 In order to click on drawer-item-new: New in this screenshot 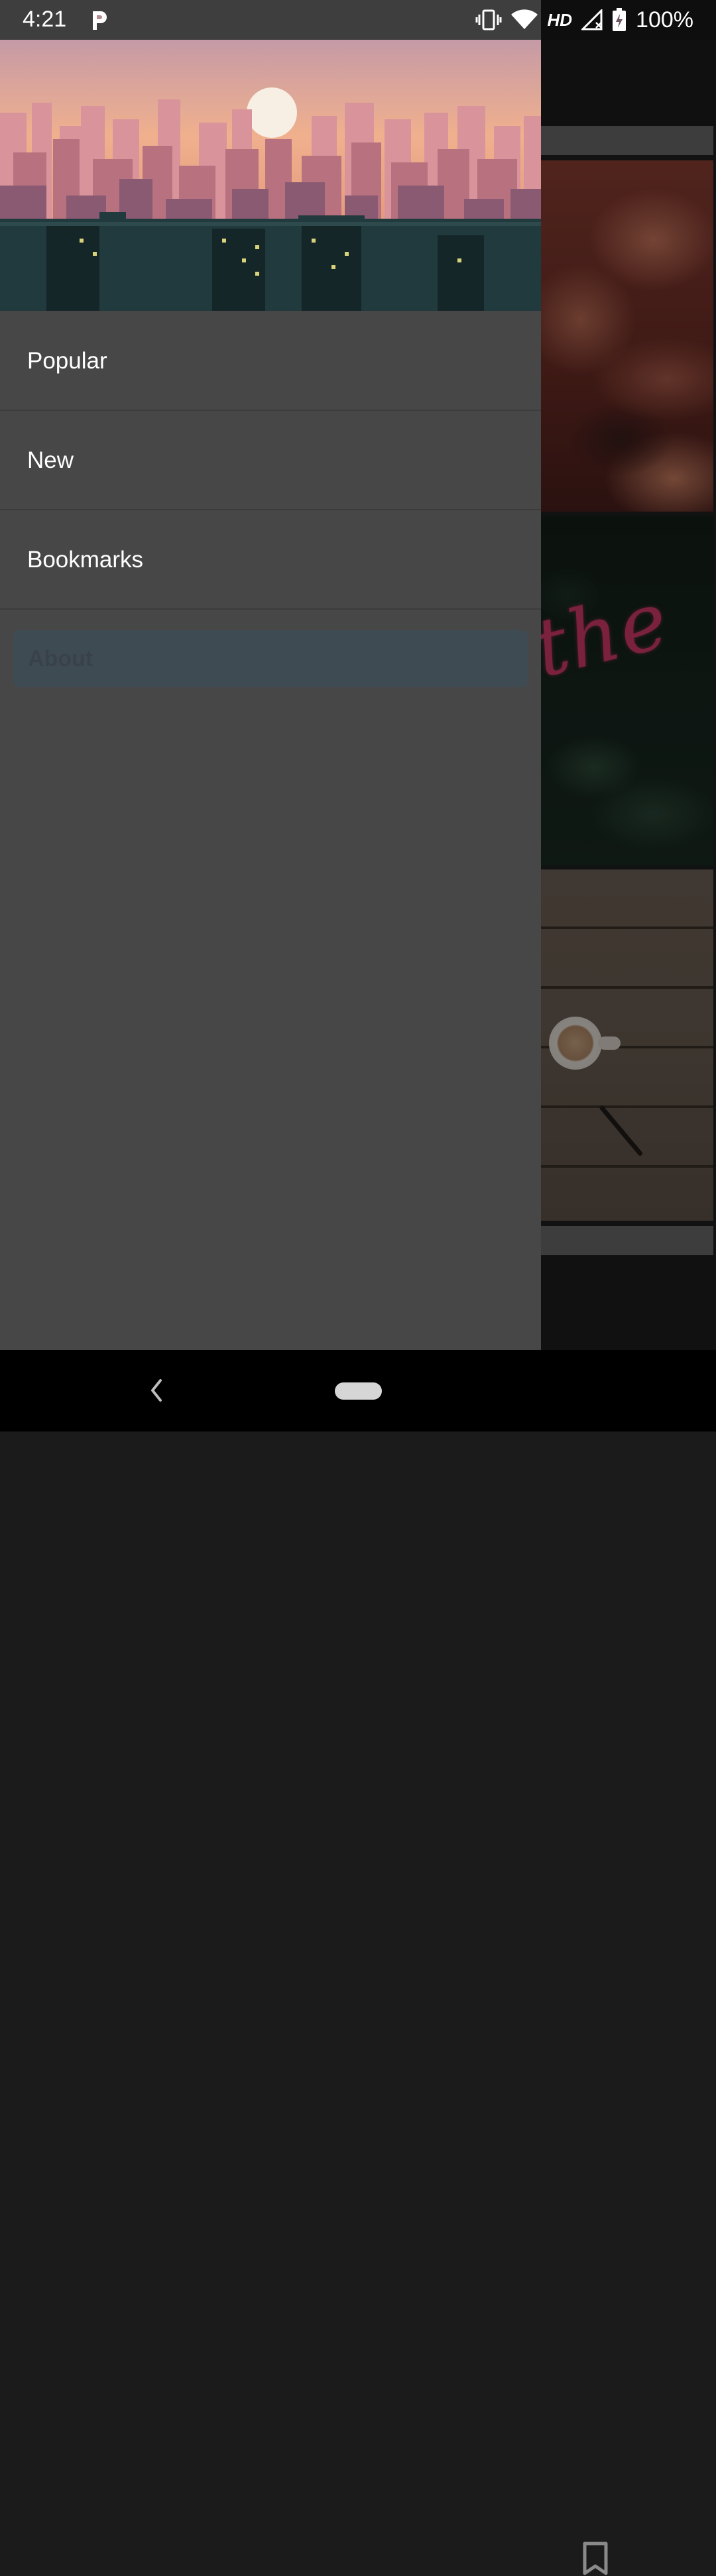, I will do `click(270, 461)`.